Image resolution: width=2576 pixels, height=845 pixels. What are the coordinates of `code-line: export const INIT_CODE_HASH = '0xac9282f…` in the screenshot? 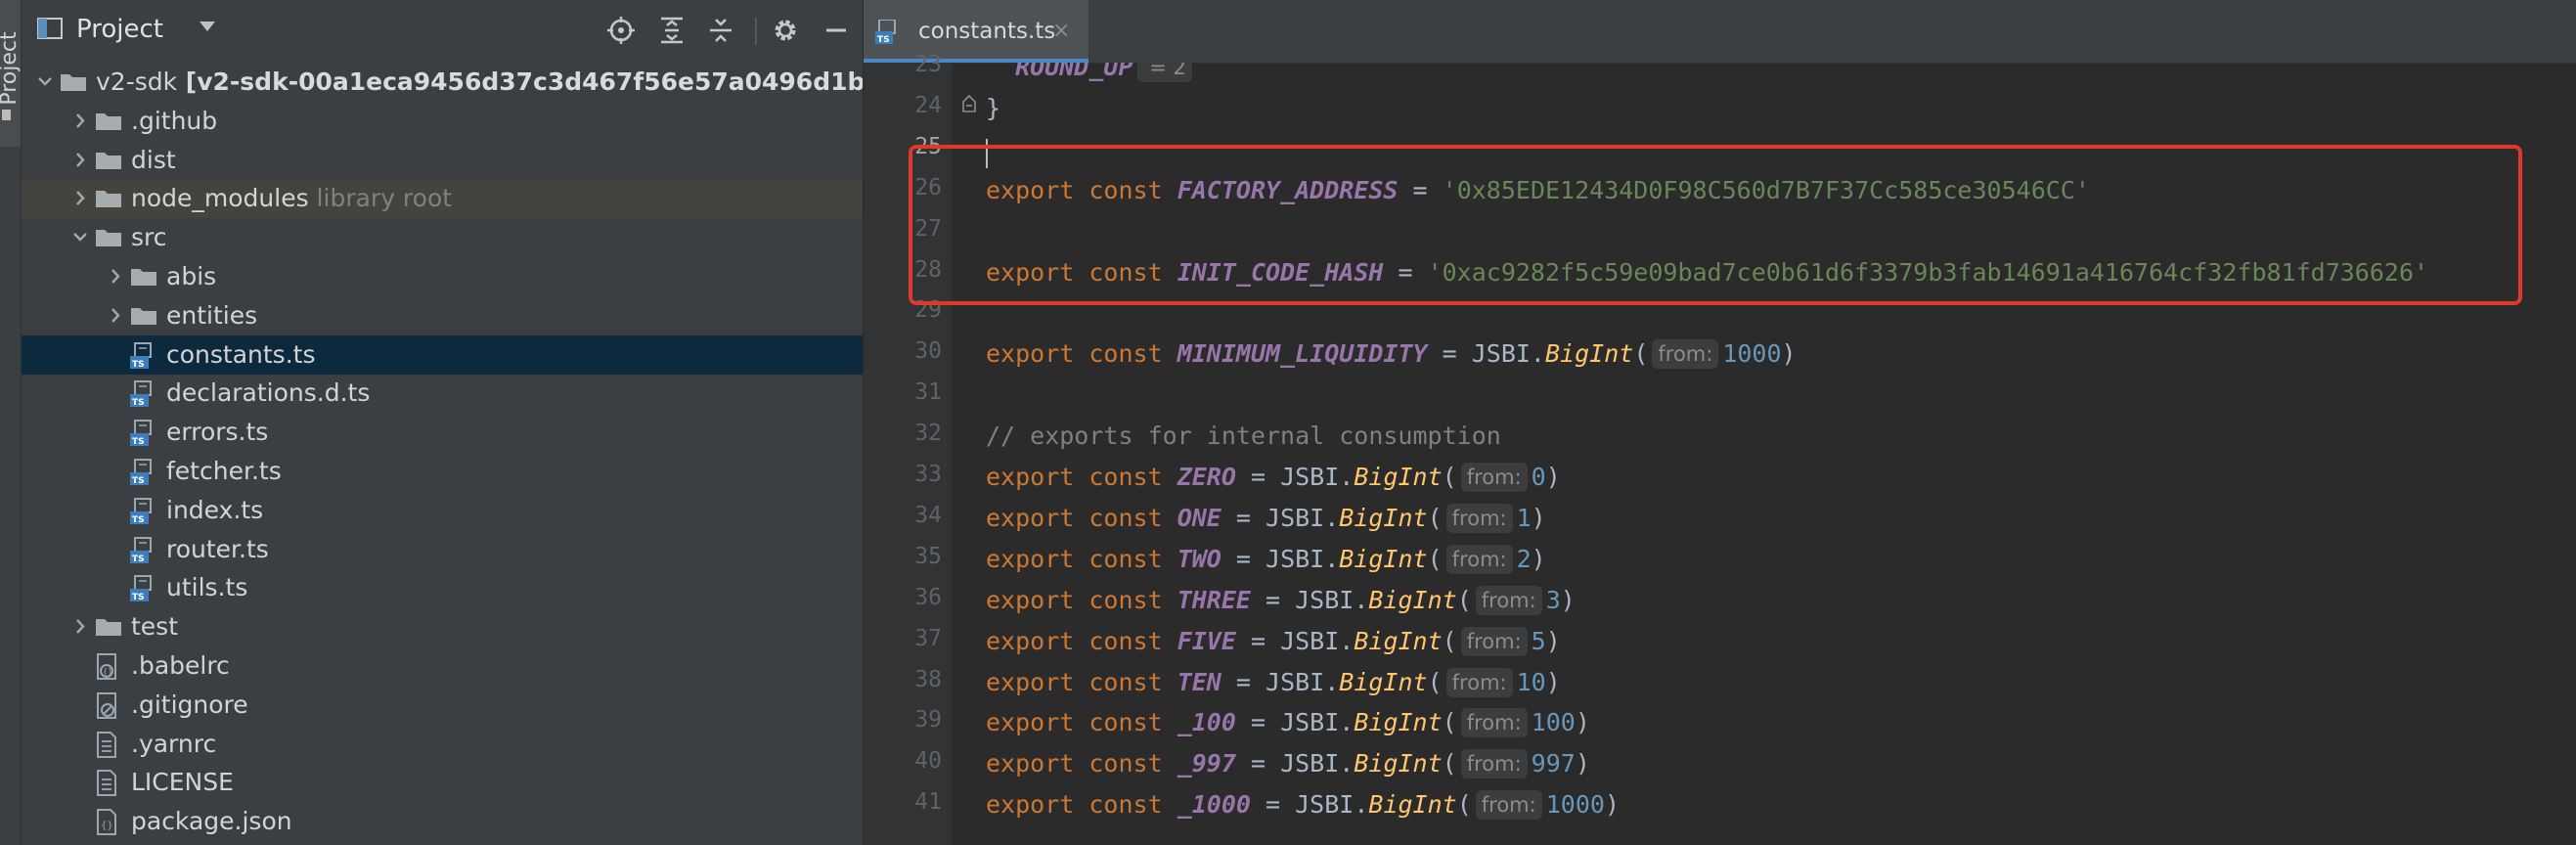 It's located at (1707, 272).